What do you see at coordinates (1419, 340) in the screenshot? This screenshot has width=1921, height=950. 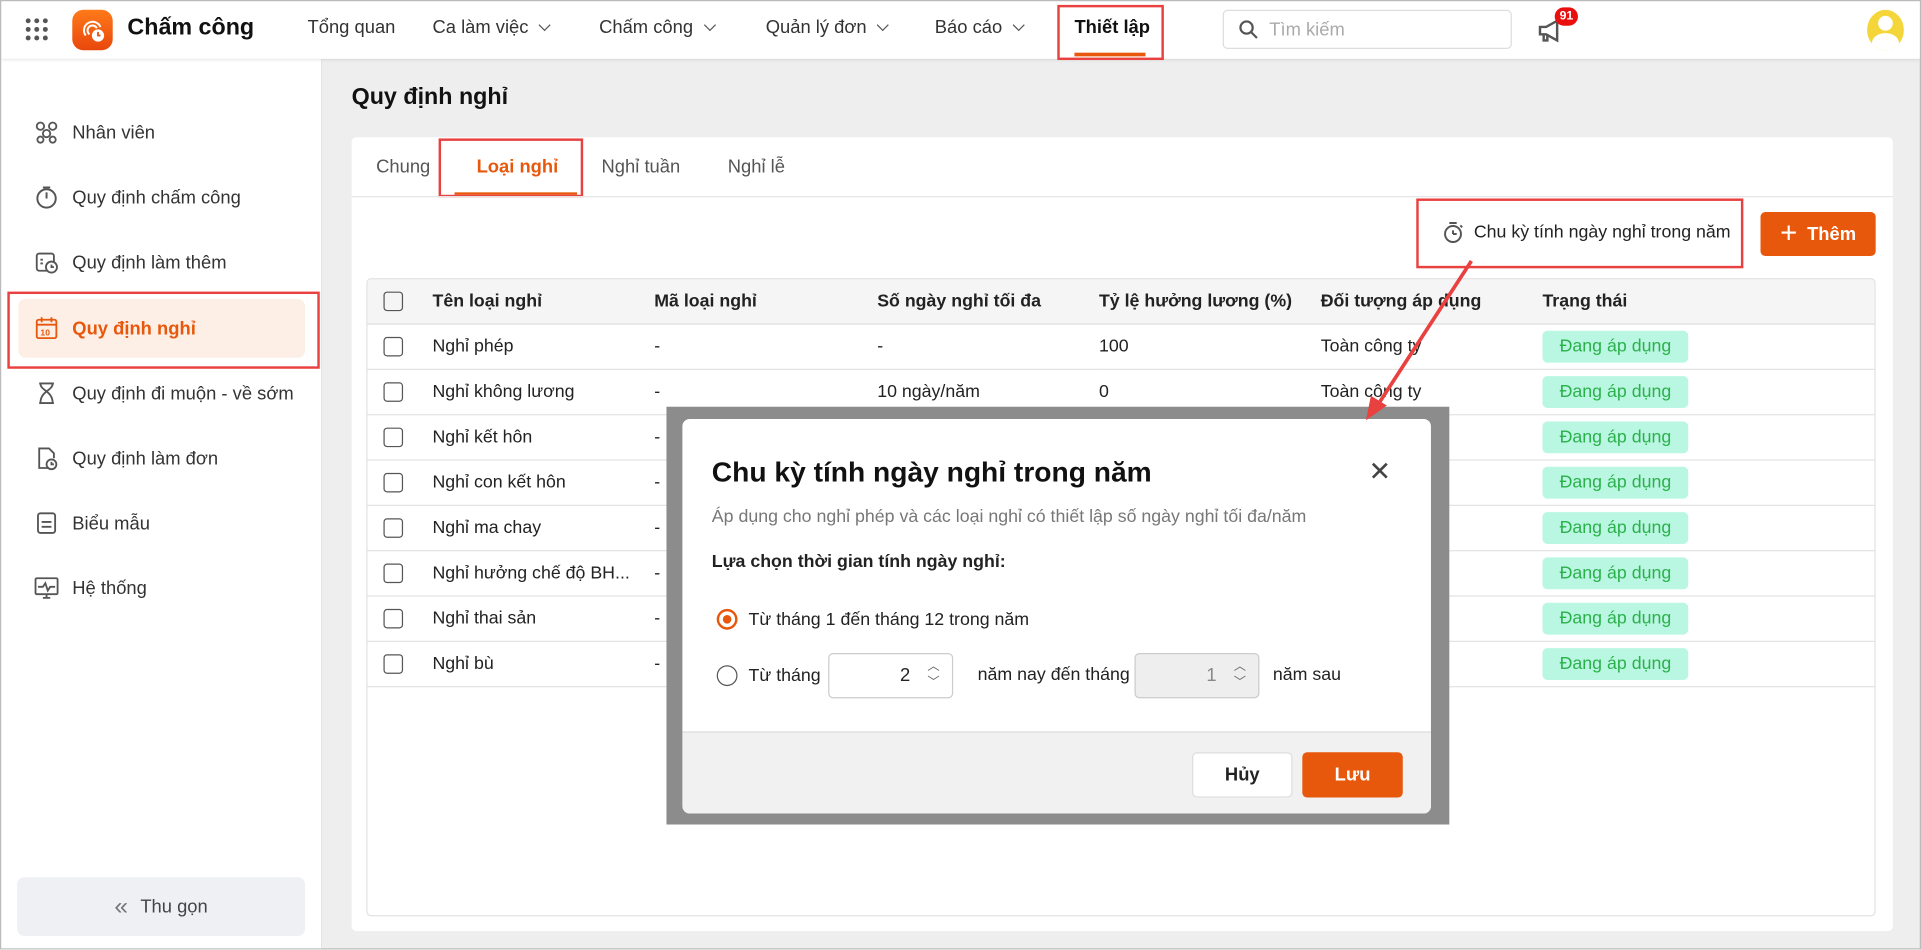 I see `annotation-arrow` at bounding box center [1419, 340].